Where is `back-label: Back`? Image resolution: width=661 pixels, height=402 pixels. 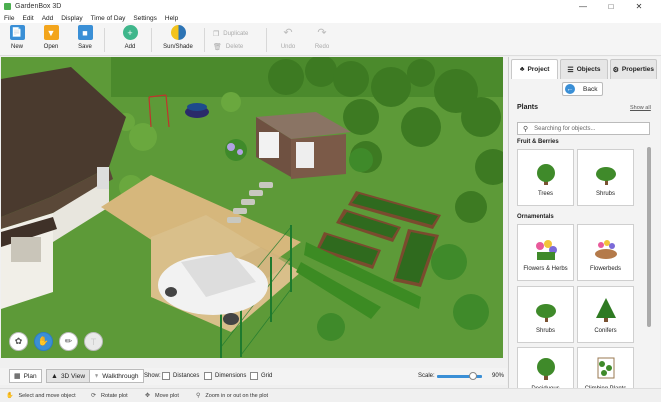
back-label: Back is located at coordinates (590, 89).